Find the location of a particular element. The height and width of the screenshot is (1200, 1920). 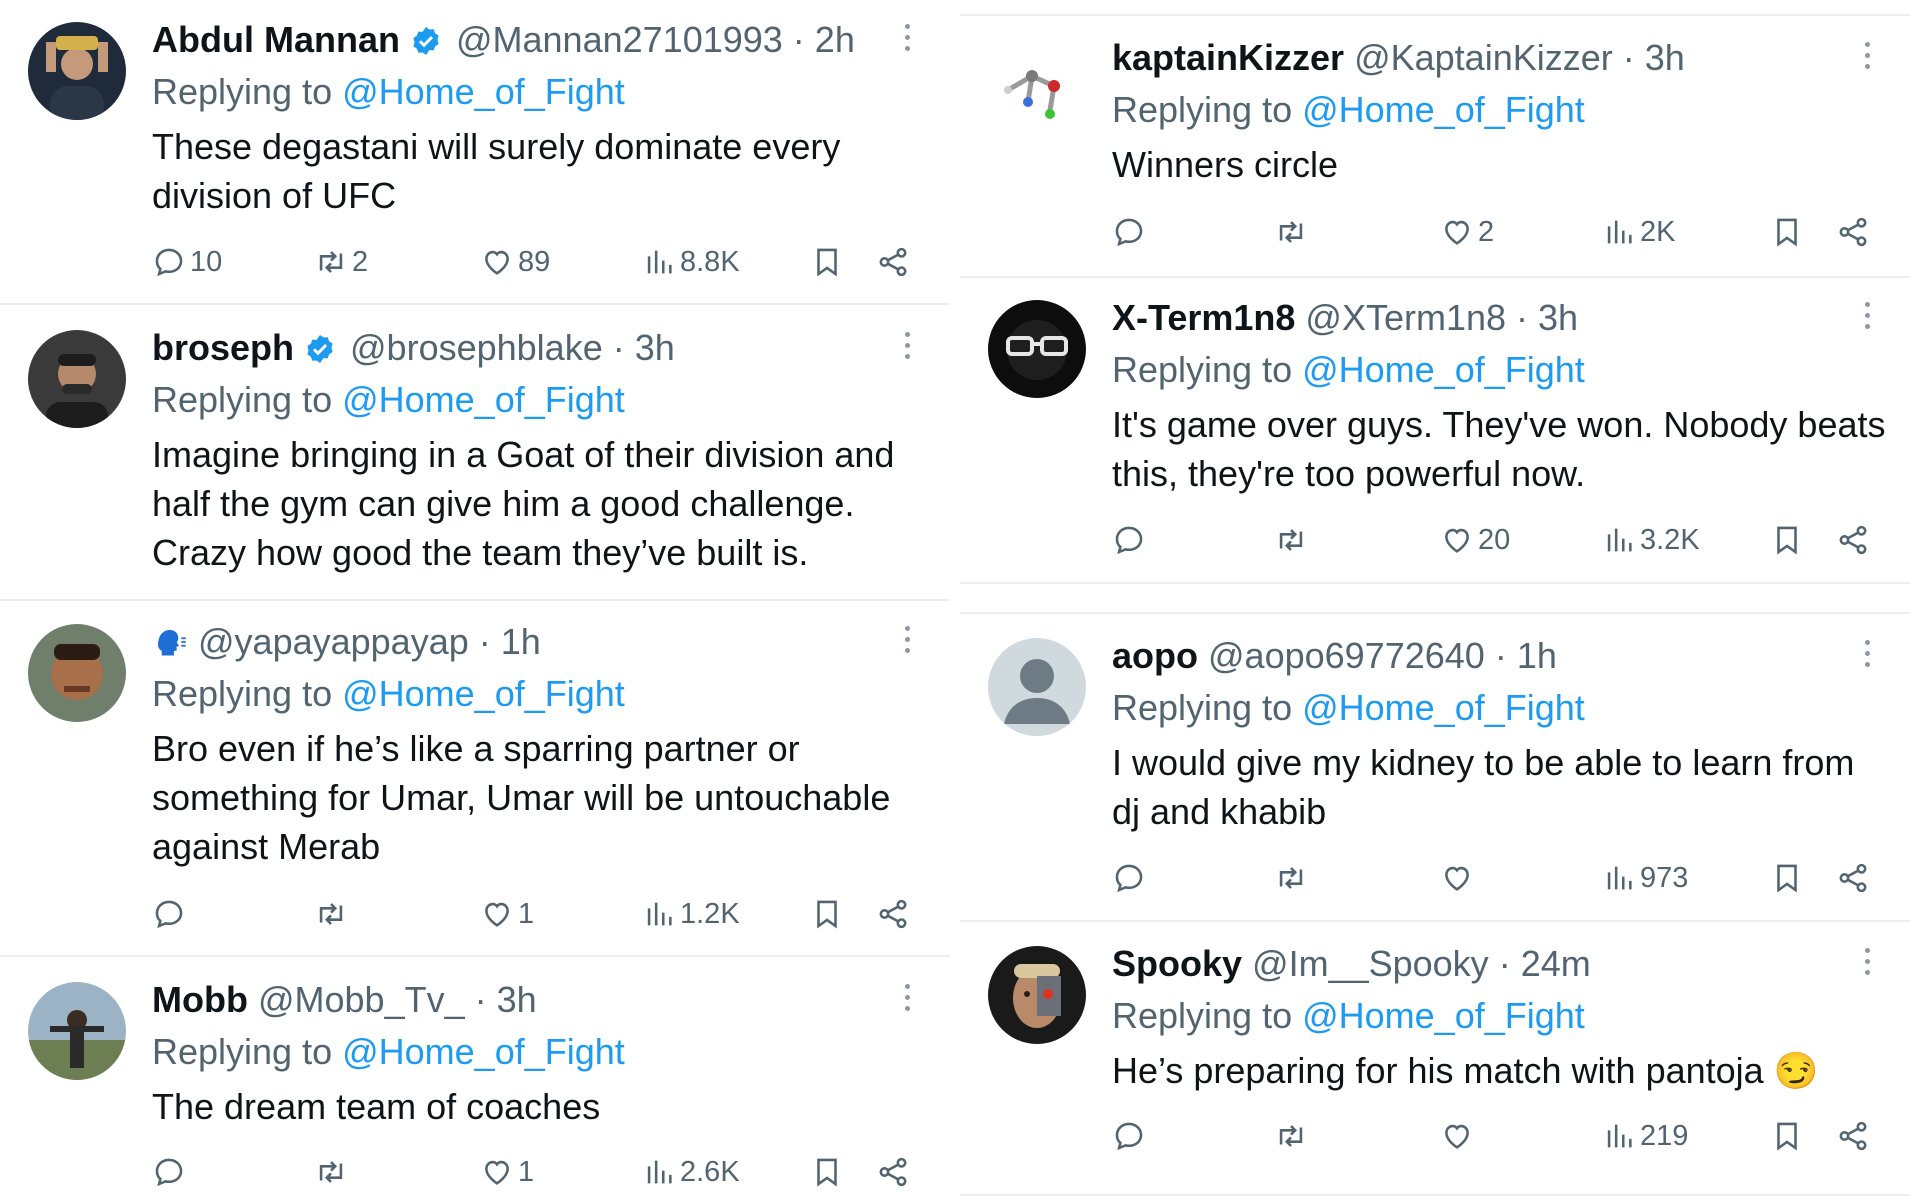

views-button: 8.8K is located at coordinates (691, 262).